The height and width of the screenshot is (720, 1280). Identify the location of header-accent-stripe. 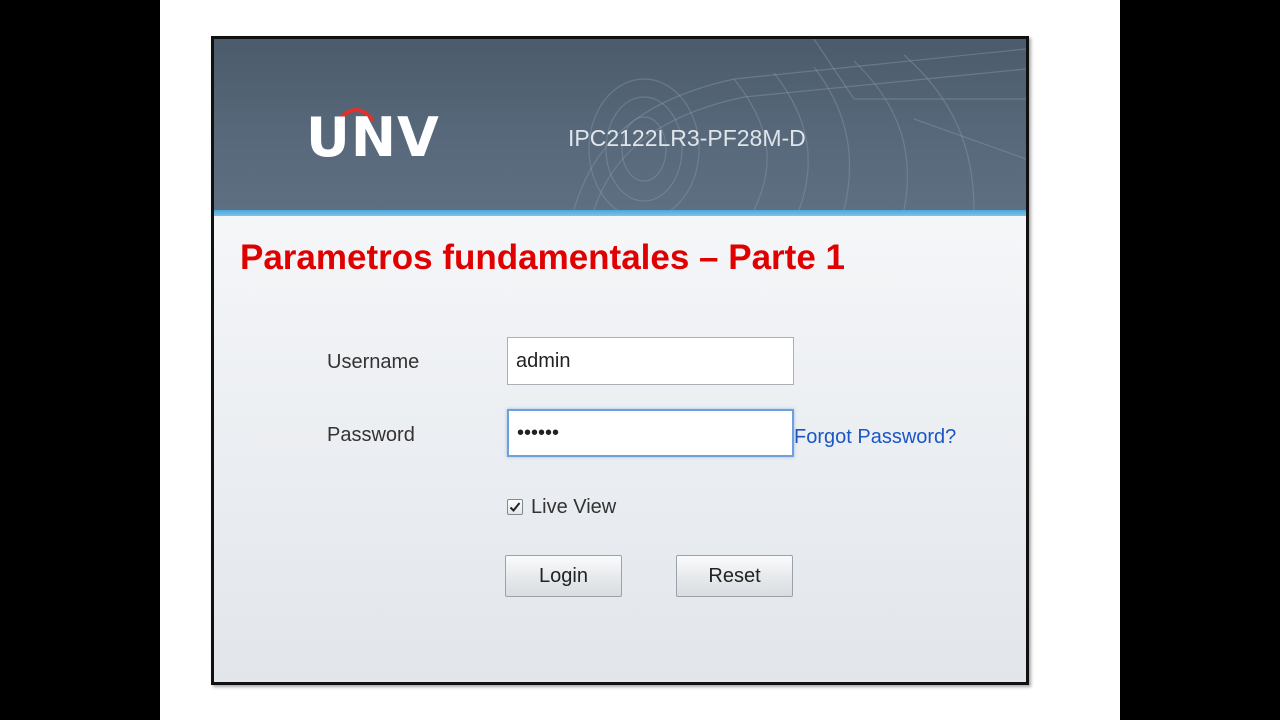
(620, 213).